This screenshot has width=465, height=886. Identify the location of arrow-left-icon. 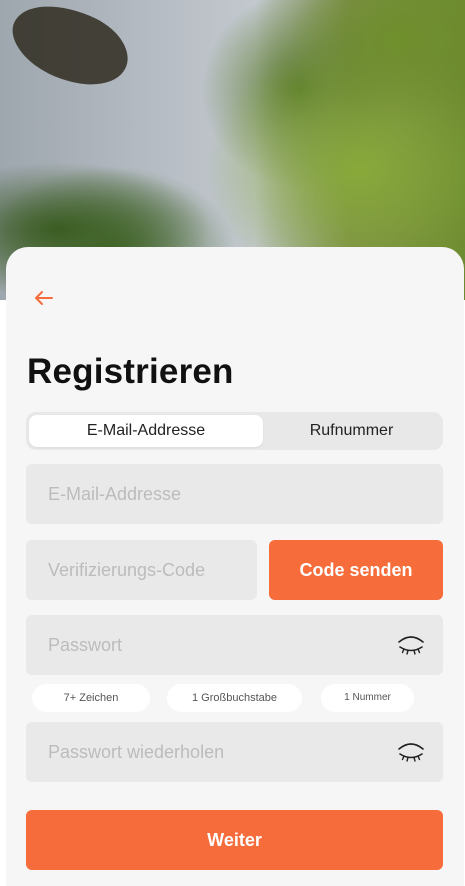
(44, 298).